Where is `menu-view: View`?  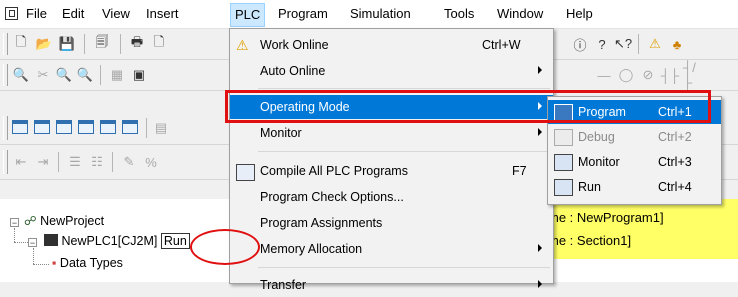
menu-view: View is located at coordinates (116, 14).